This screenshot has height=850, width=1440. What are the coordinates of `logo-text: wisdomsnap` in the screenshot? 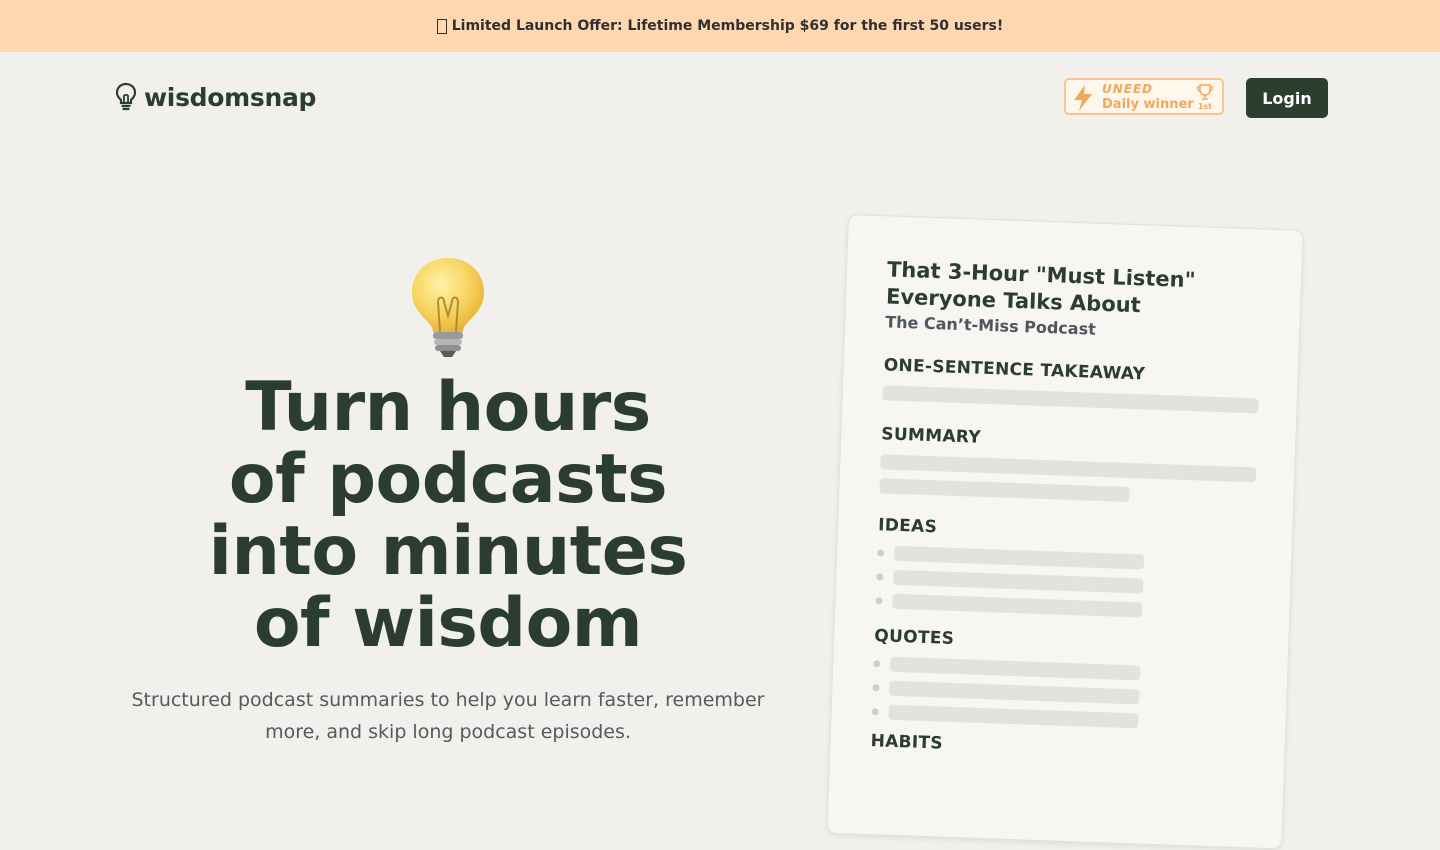 It's located at (230, 97).